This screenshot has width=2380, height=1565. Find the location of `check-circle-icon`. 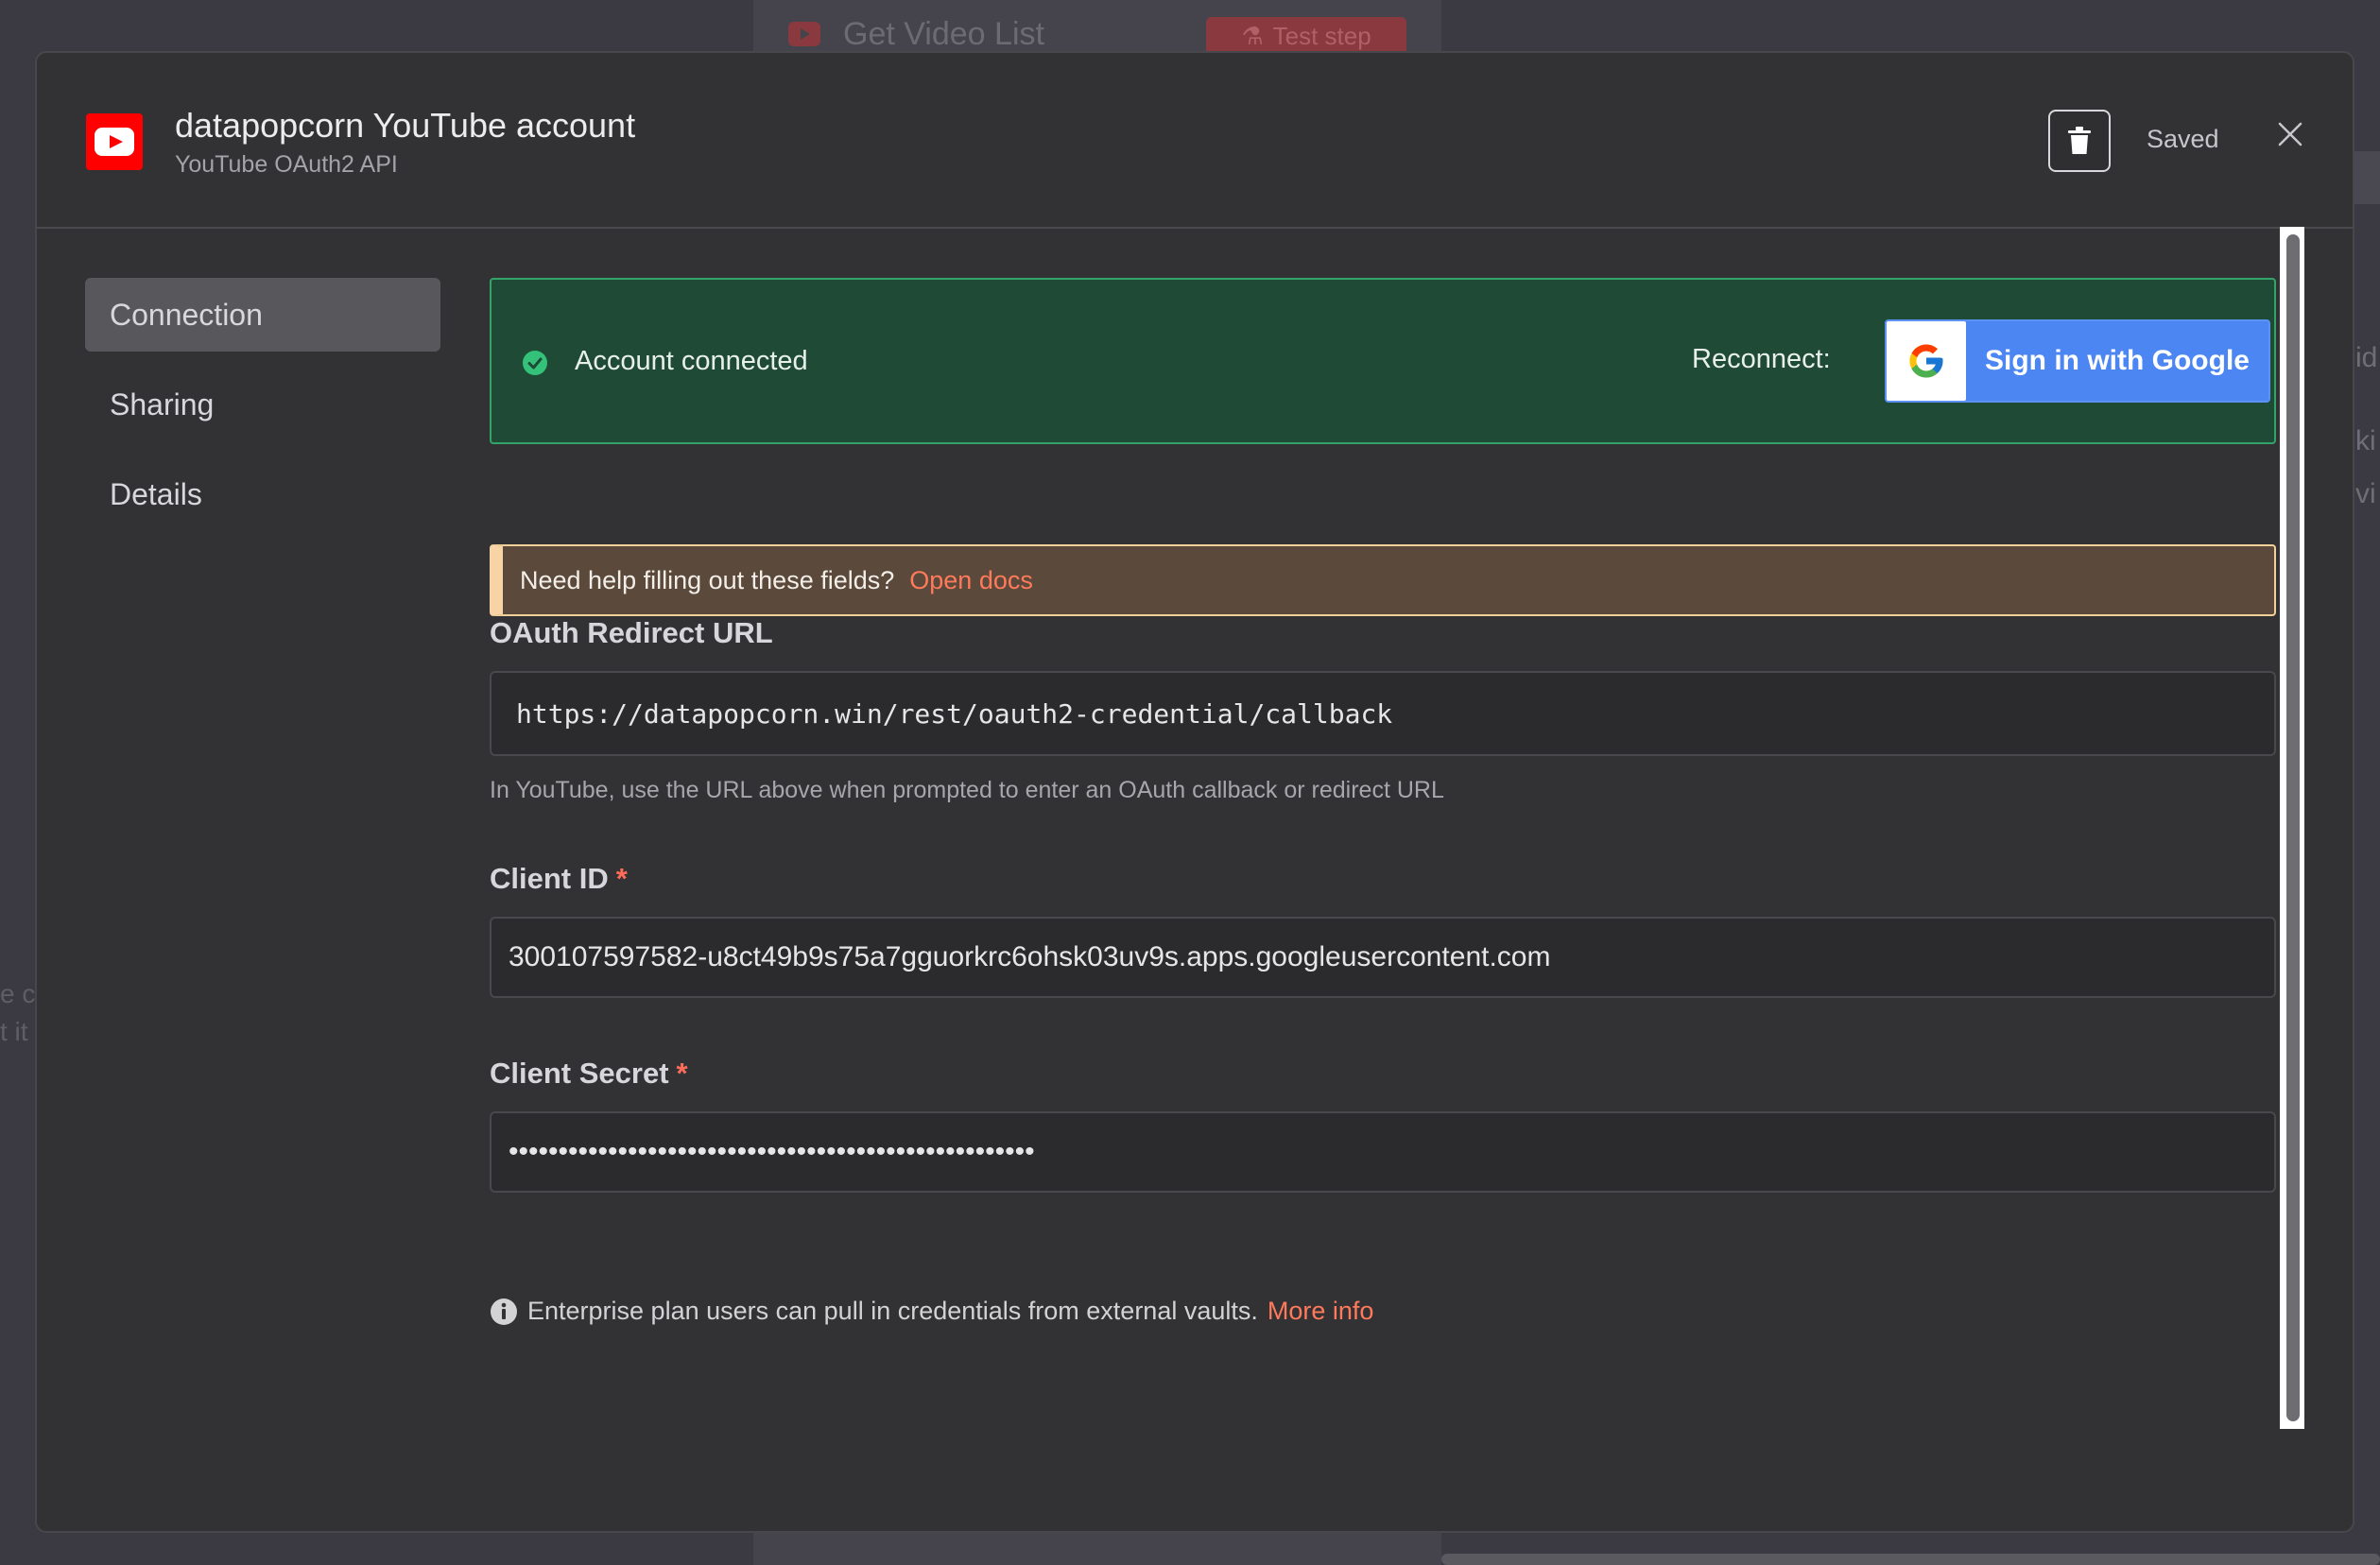

check-circle-icon is located at coordinates (535, 363).